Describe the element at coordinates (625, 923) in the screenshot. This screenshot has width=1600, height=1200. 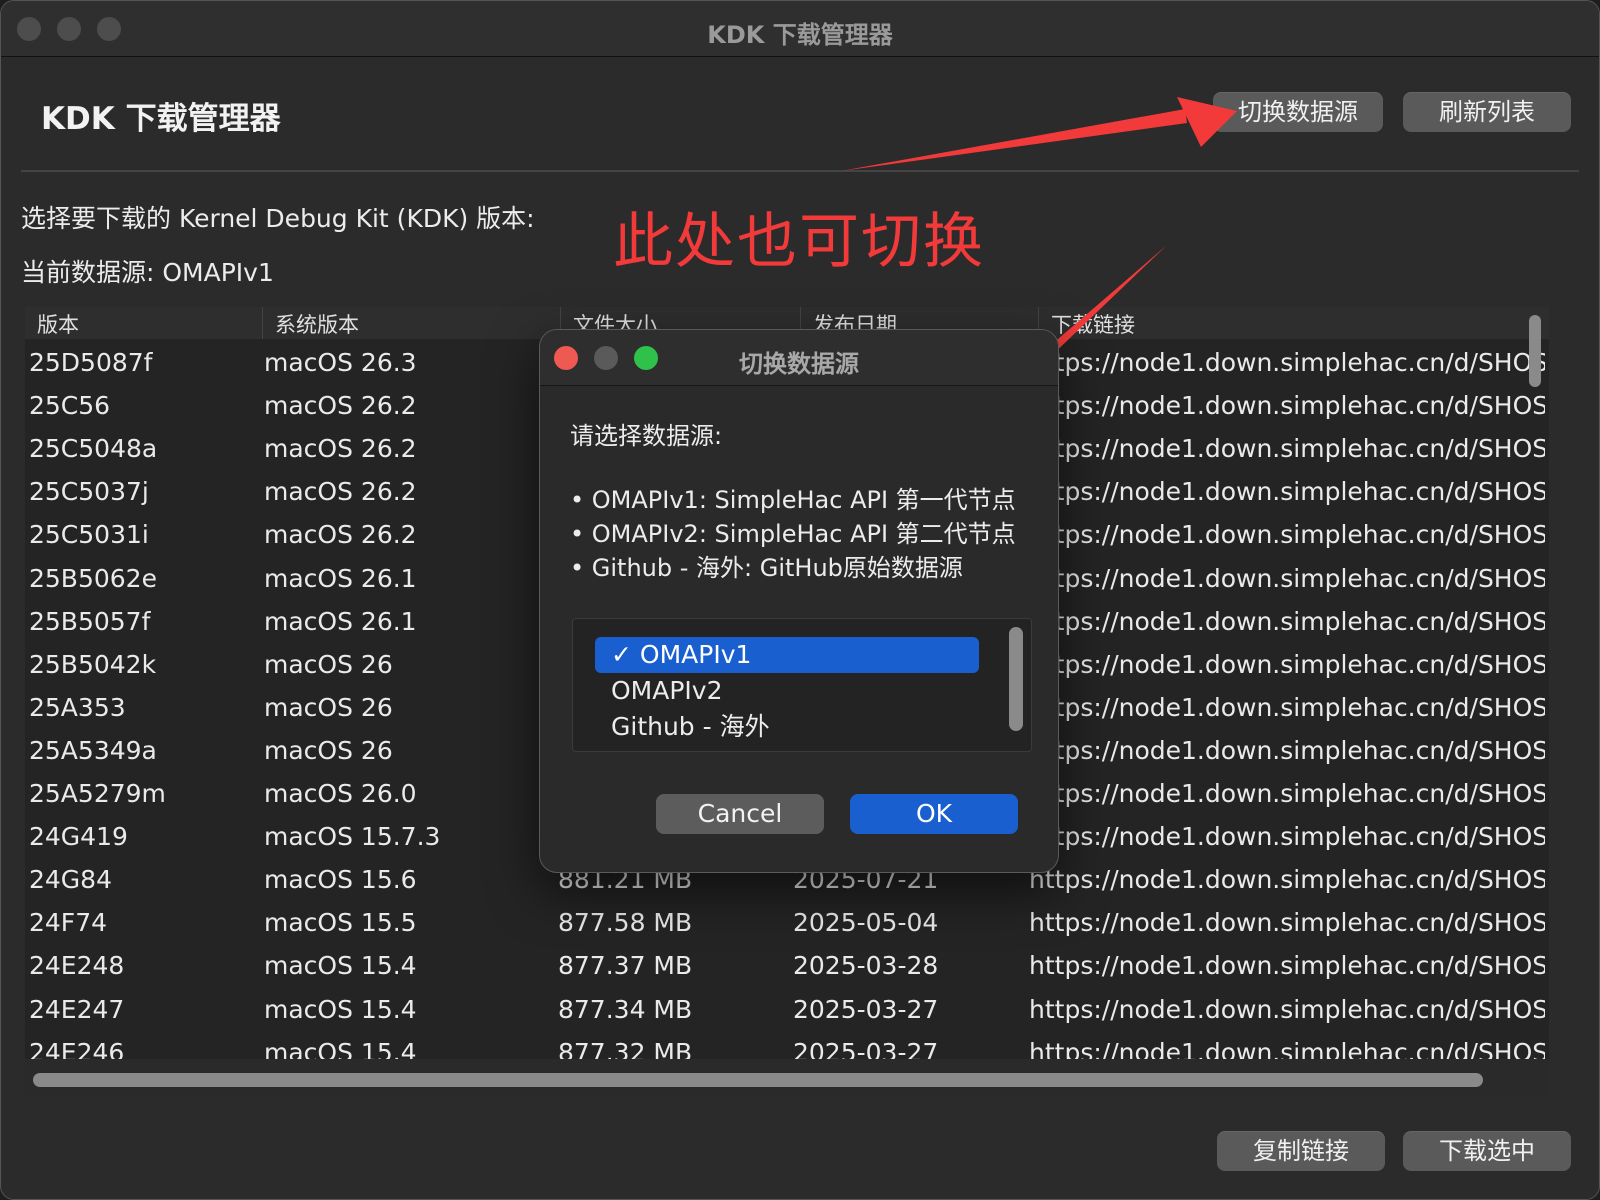
I see `file-size-cell: 877.58 MB` at that location.